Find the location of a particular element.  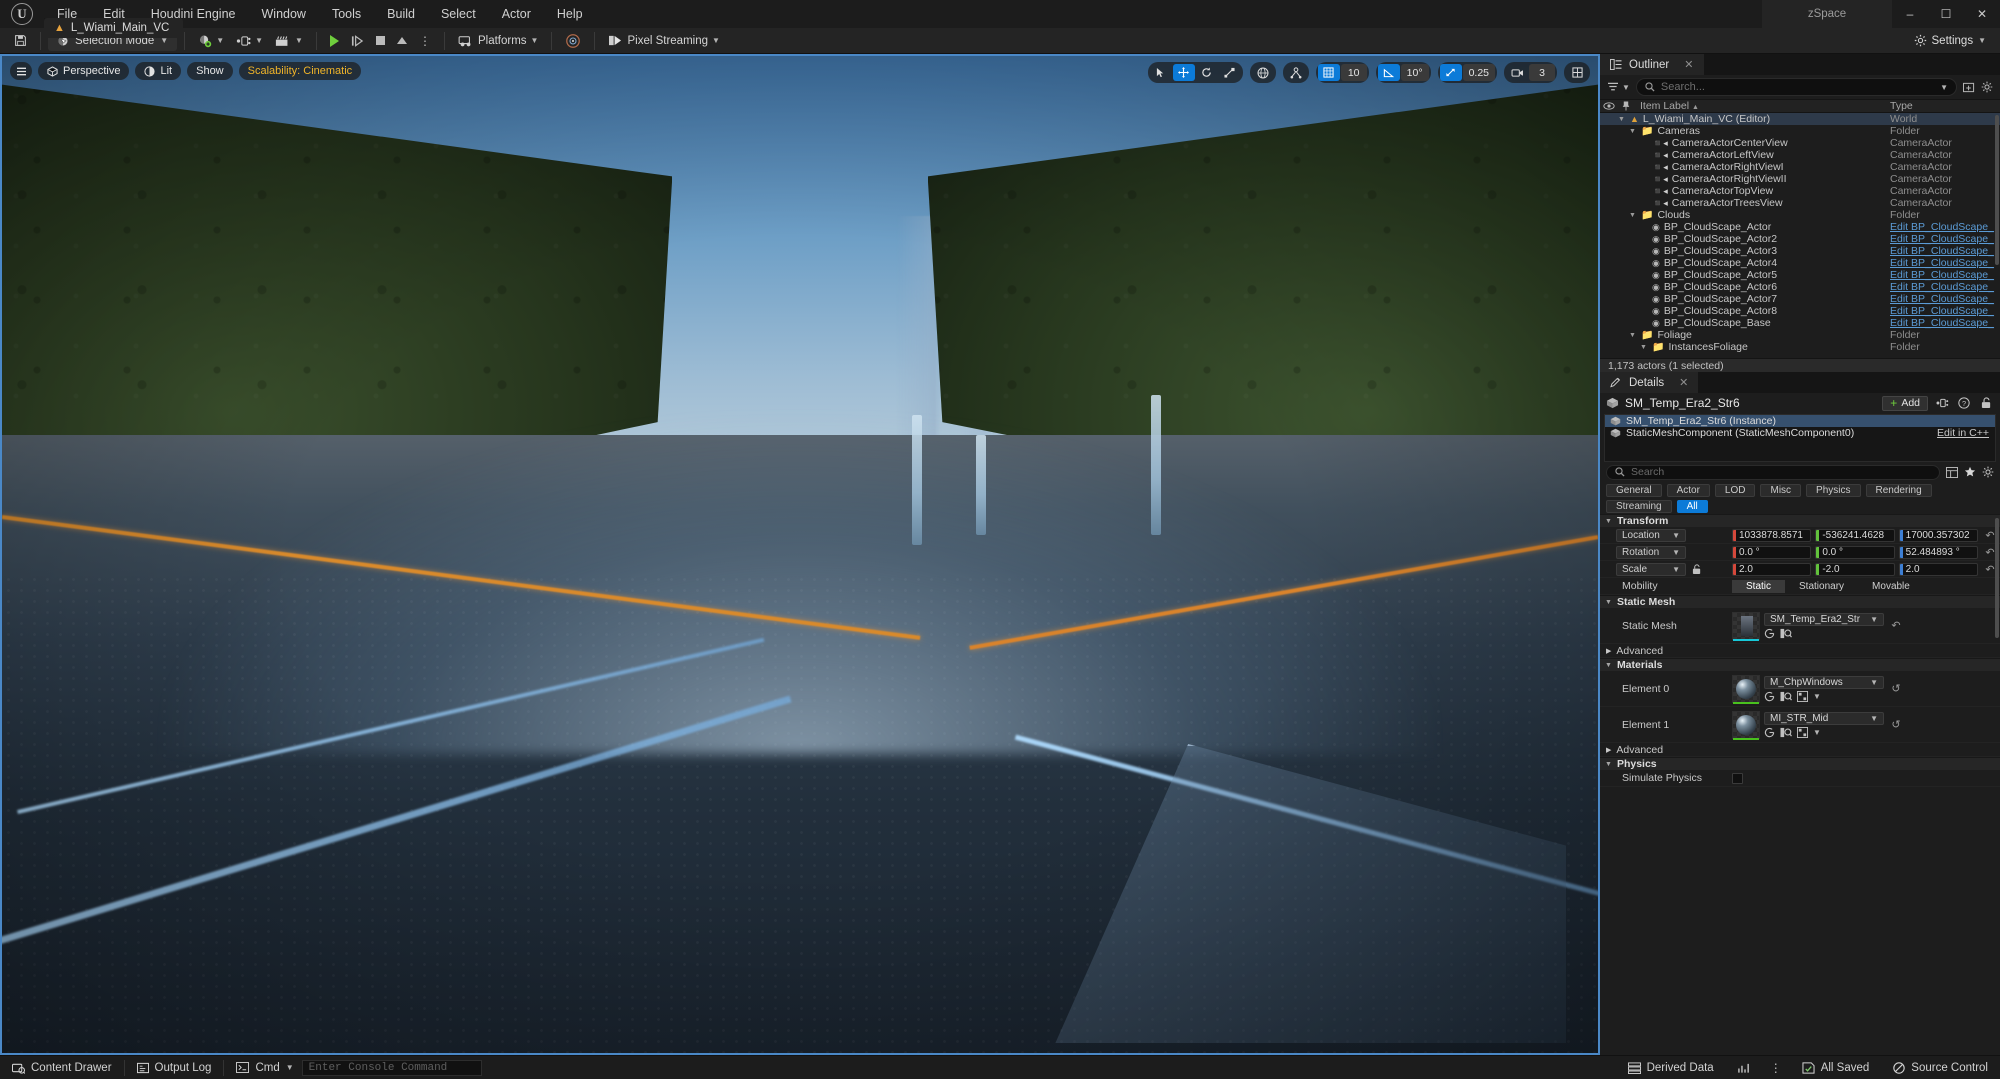

section-transform: ▼ Transform is located at coordinates (1800, 520).